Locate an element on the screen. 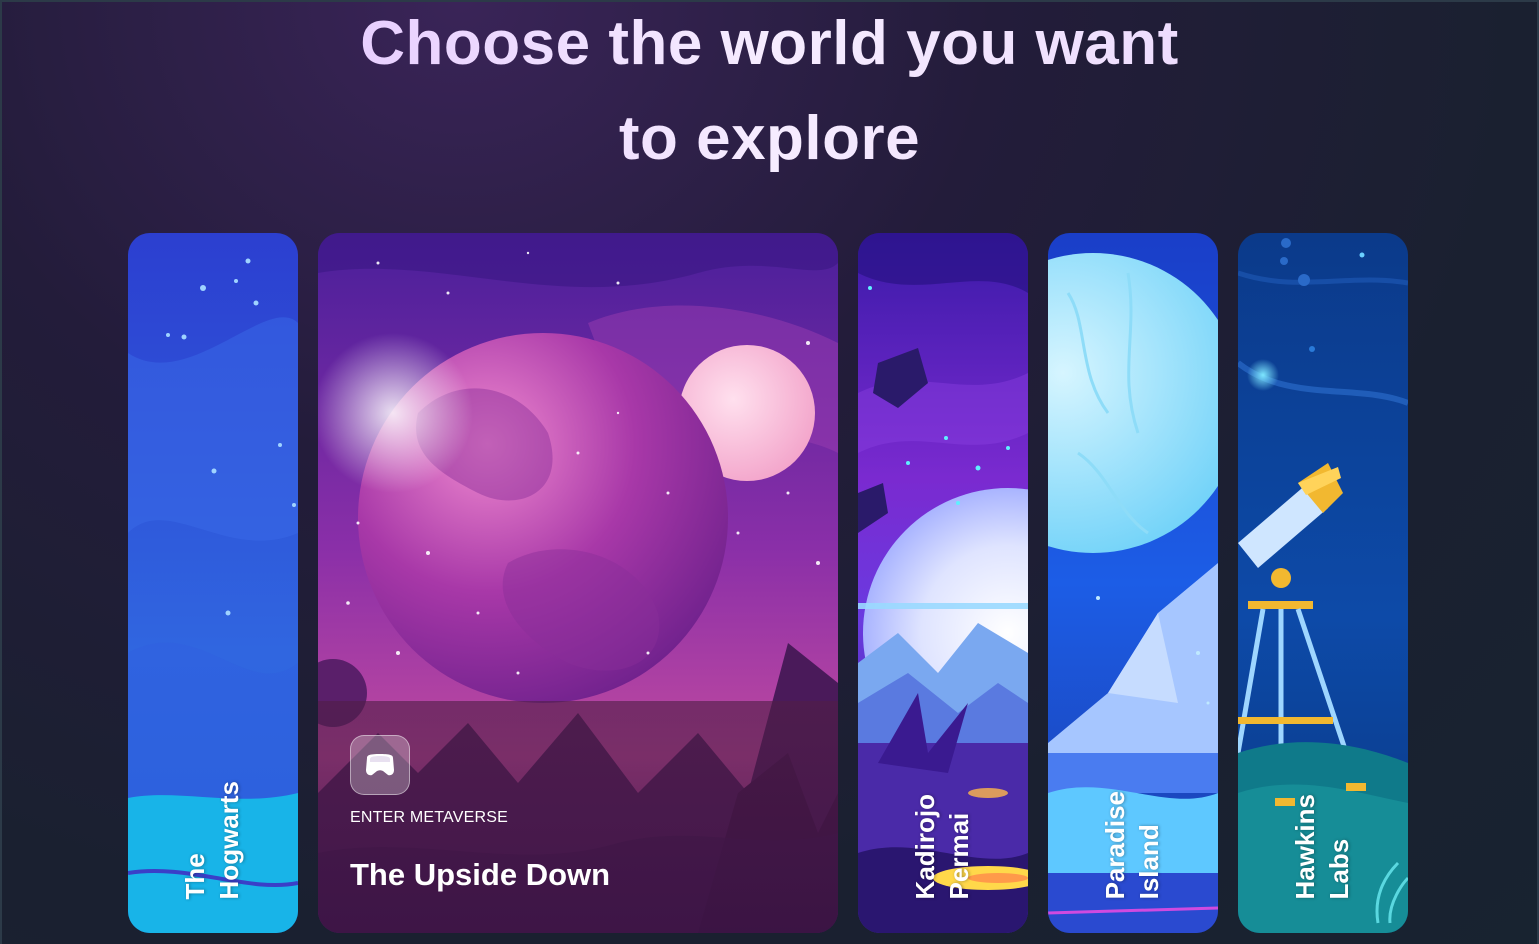 The width and height of the screenshot is (1539, 944). world-card-kadirojo-permai: Kadirojo Permai is located at coordinates (943, 583).